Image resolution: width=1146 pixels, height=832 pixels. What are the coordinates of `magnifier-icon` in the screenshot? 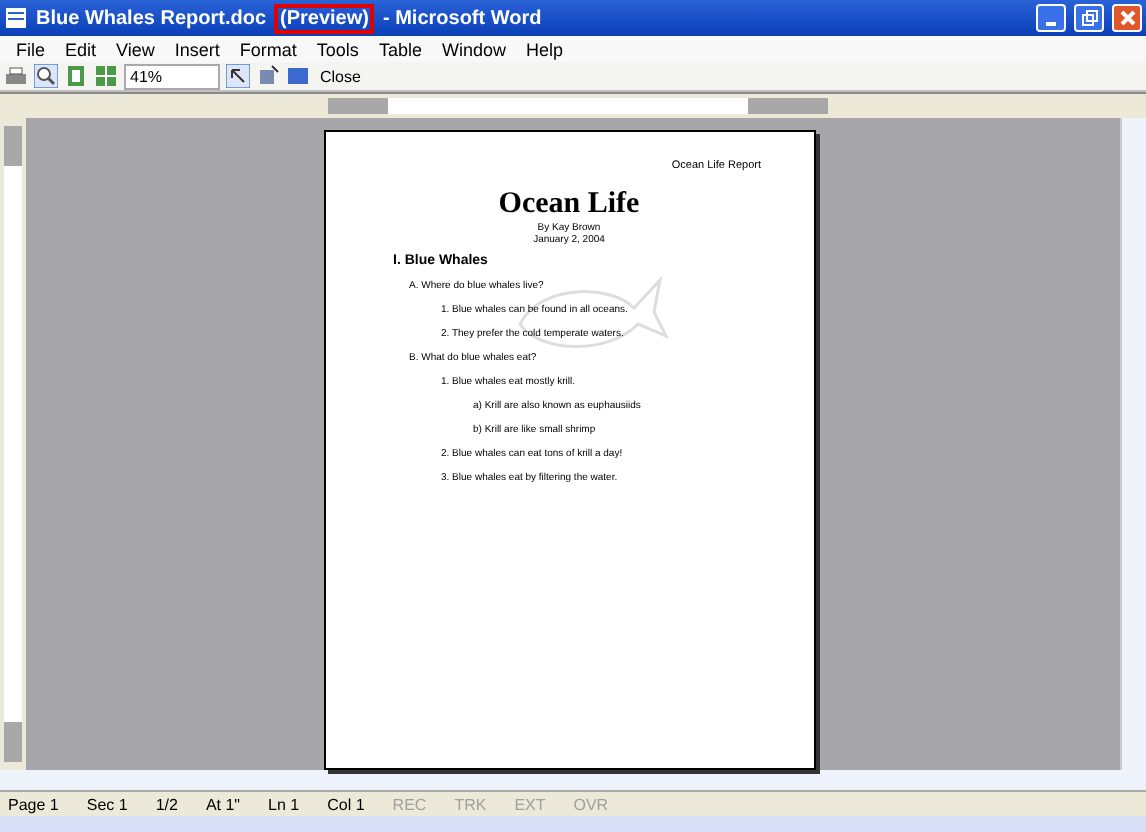 It's located at (46, 76).